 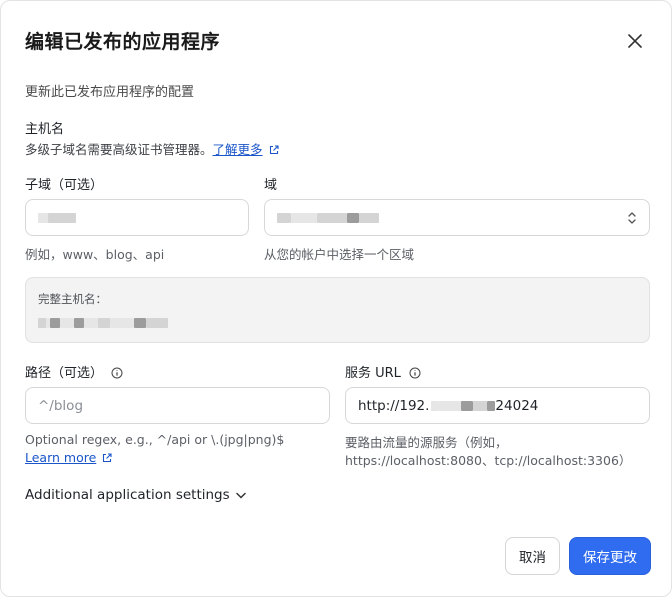 What do you see at coordinates (339, 254) in the screenshot?
I see `domain-hint: 从您的帐户中选择一个区域` at bounding box center [339, 254].